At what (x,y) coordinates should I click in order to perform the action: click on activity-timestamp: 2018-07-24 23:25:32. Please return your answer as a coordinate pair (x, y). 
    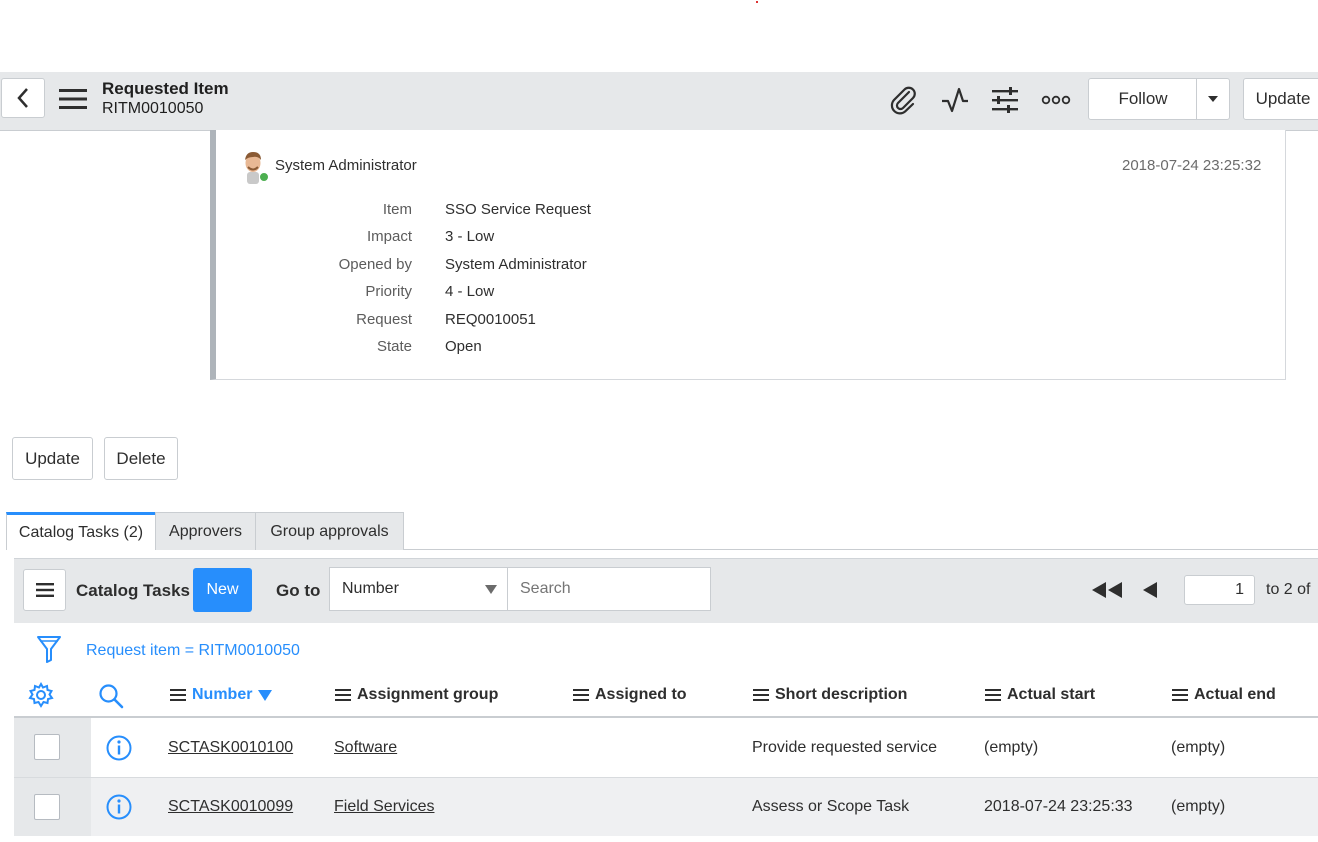
    Looking at the image, I should click on (1192, 165).